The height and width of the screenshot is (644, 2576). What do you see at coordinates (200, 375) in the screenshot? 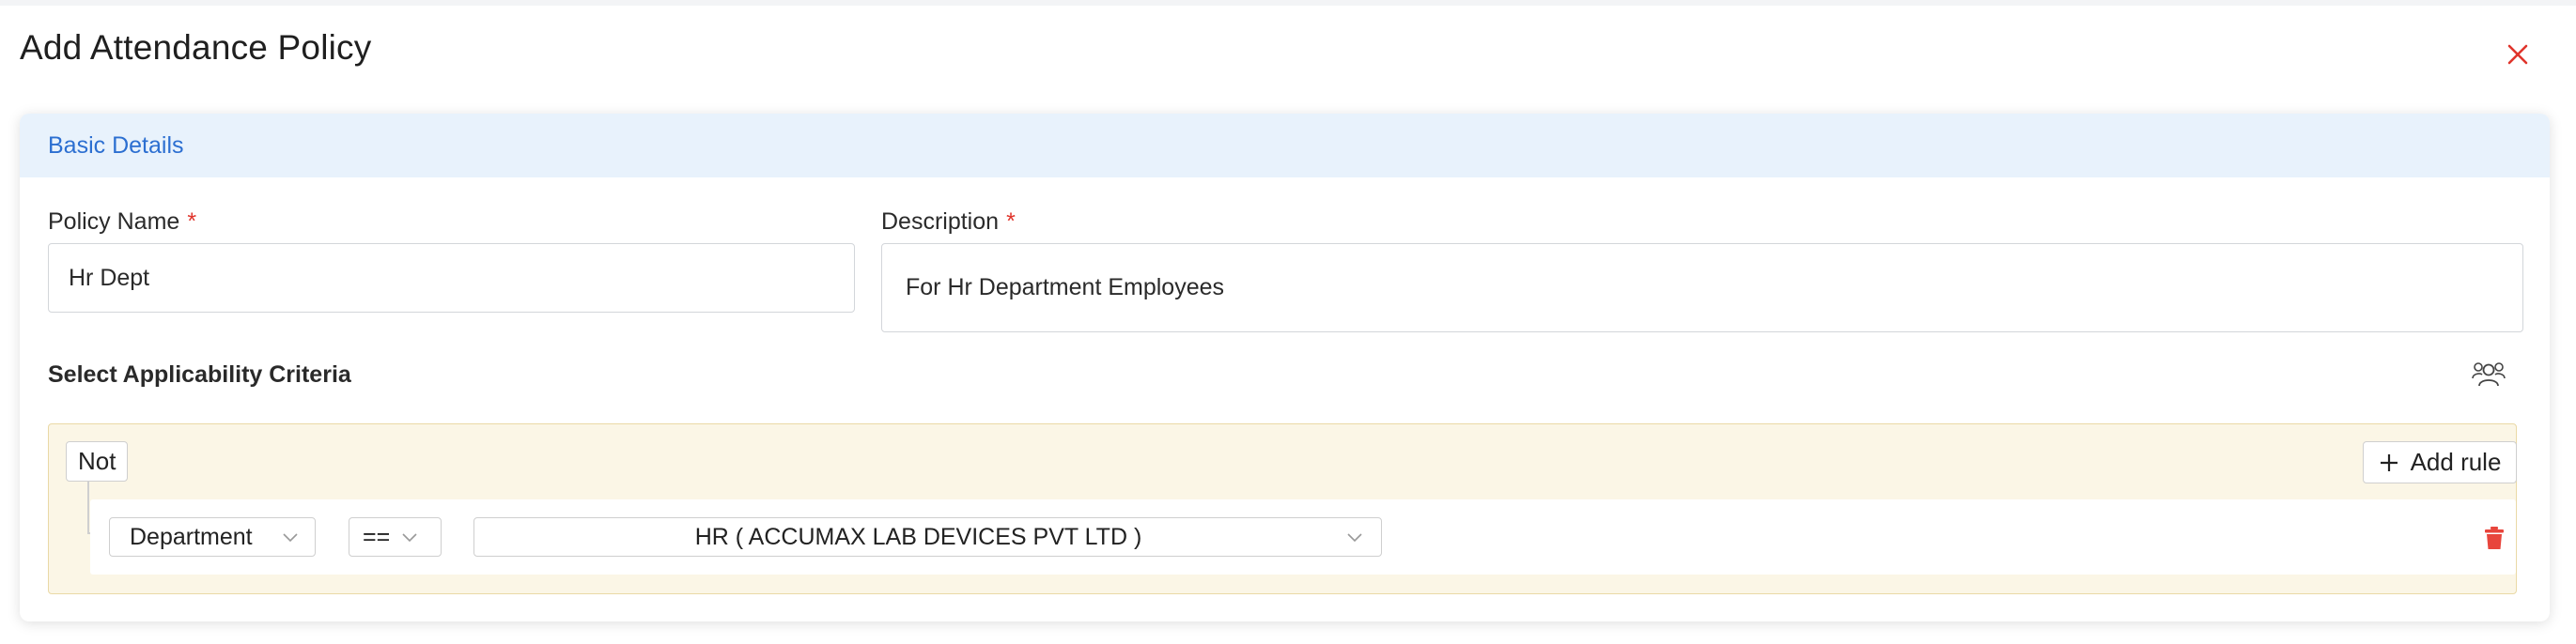
I see `applicability-criteria-title: Select Applicability Criteria` at bounding box center [200, 375].